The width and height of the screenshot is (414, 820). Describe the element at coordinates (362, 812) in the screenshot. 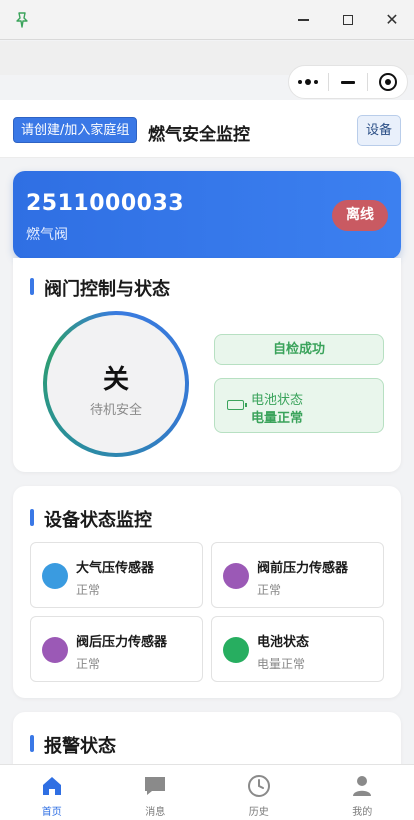

I see `nav-label: 我的` at that location.